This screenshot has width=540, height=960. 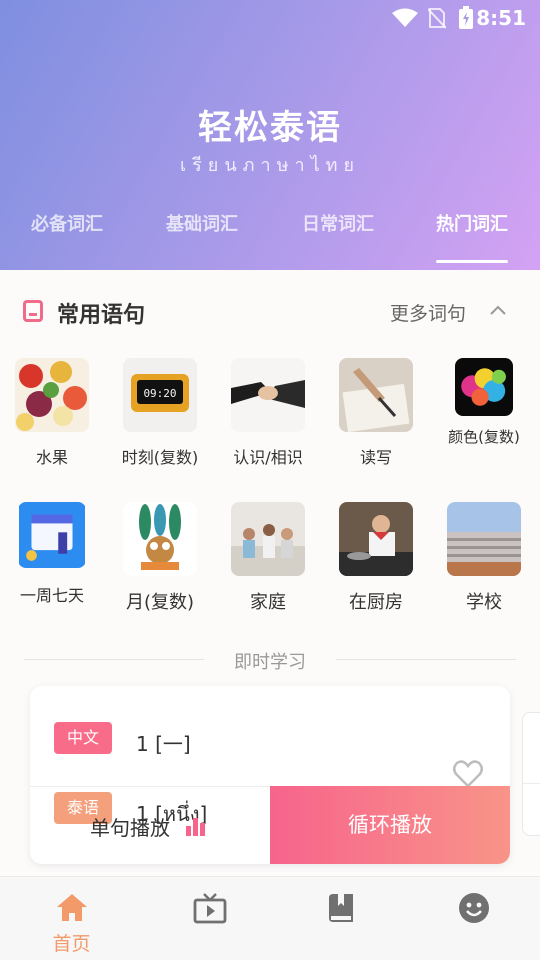 I want to click on video-icon, so click(x=209, y=908).